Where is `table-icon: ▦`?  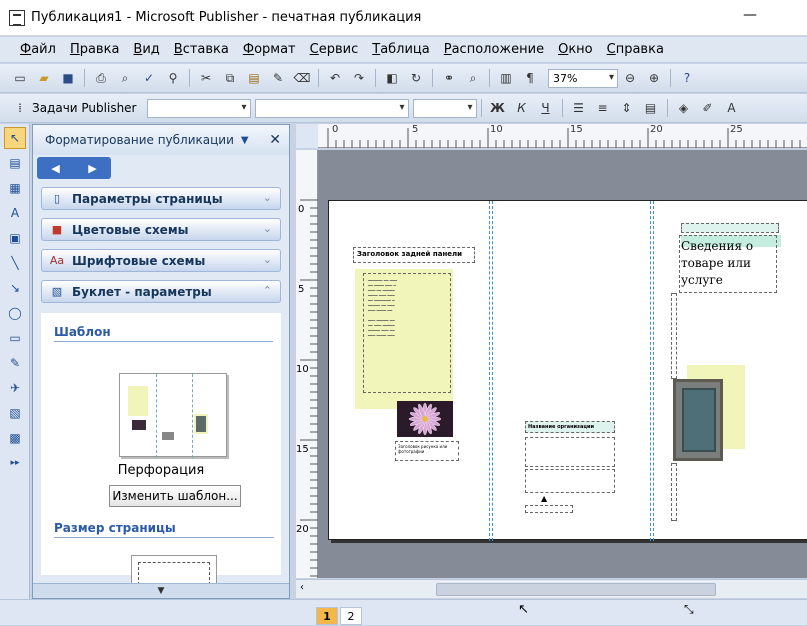 table-icon: ▦ is located at coordinates (15, 188).